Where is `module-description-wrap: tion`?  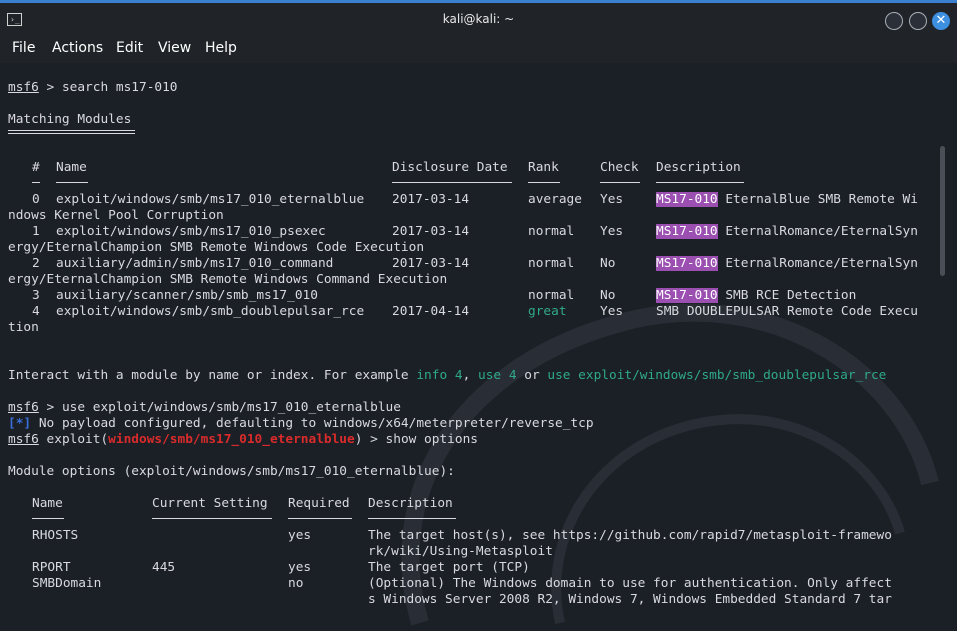 module-description-wrap: tion is located at coordinates (23, 327).